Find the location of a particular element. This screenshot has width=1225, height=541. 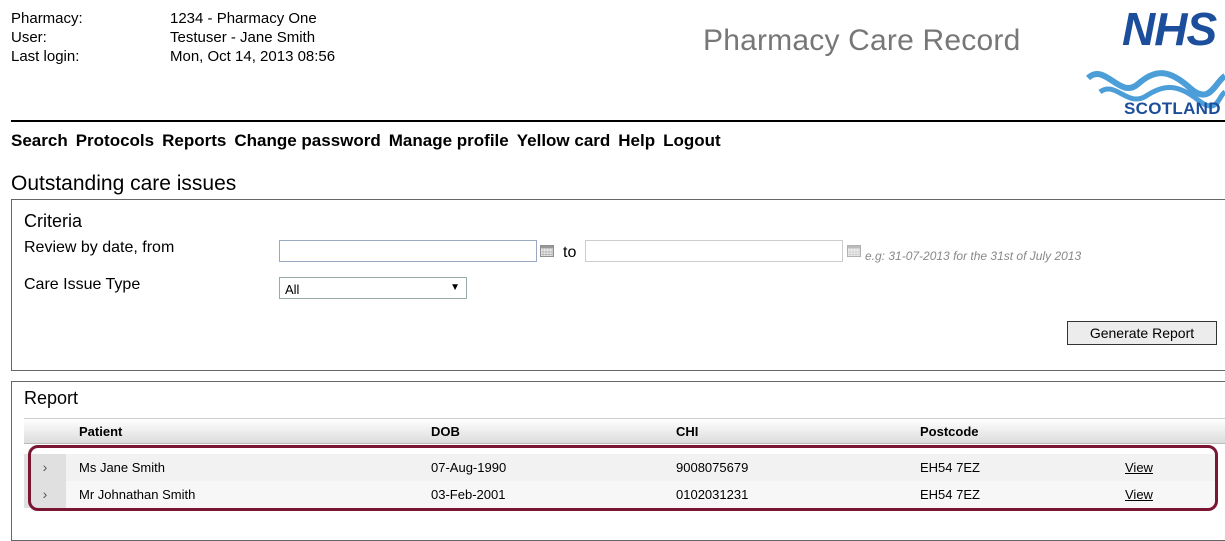

user-label: User: is located at coordinates (29, 37).